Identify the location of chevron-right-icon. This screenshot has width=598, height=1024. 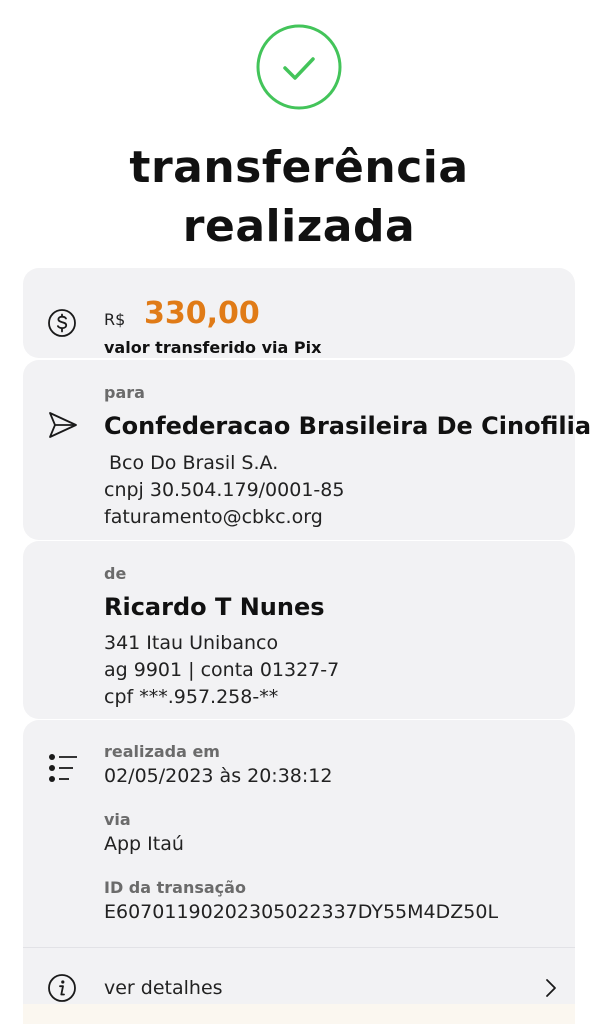
(551, 988).